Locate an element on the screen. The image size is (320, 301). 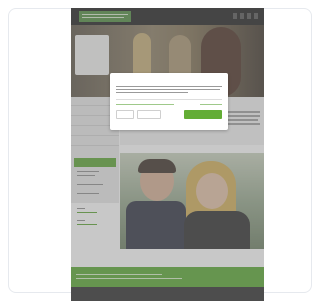
cookie-accept-button is located at coordinates (203, 114).